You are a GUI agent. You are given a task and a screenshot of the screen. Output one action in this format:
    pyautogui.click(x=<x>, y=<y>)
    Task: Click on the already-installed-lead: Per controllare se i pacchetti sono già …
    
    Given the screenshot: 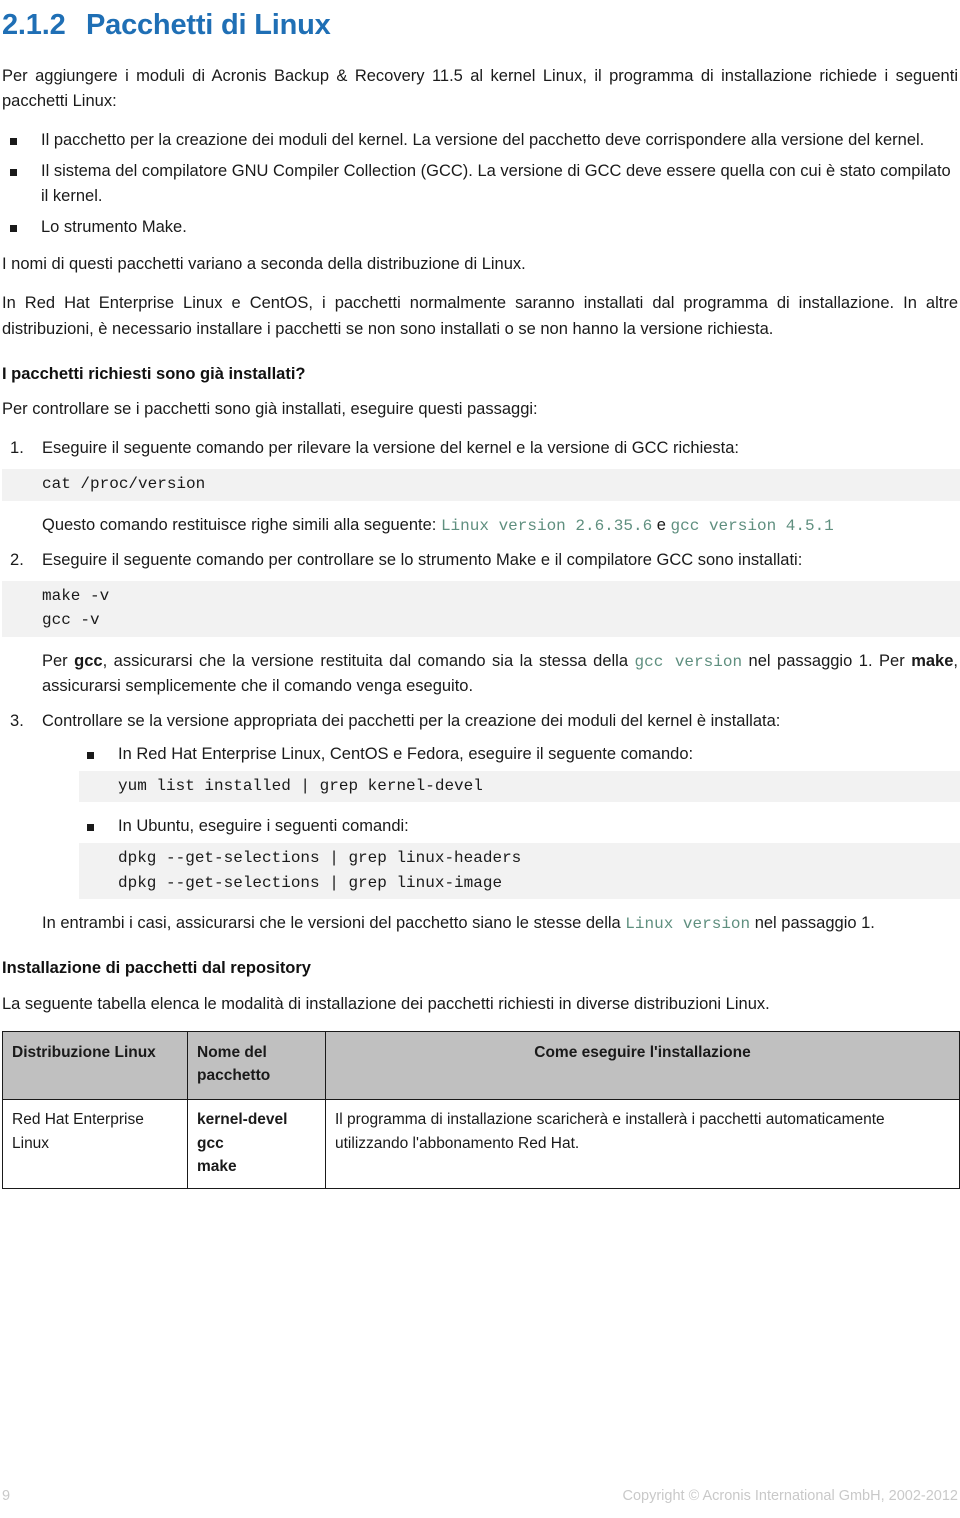 What is the action you would take?
    pyautogui.click(x=270, y=409)
    